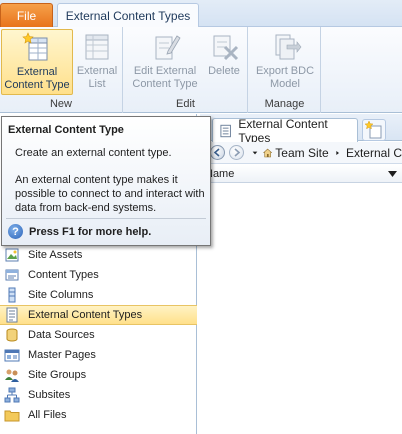  Describe the element at coordinates (165, 77) in the screenshot. I see `edit-external-content-type-label: Edit External Content Type` at that location.